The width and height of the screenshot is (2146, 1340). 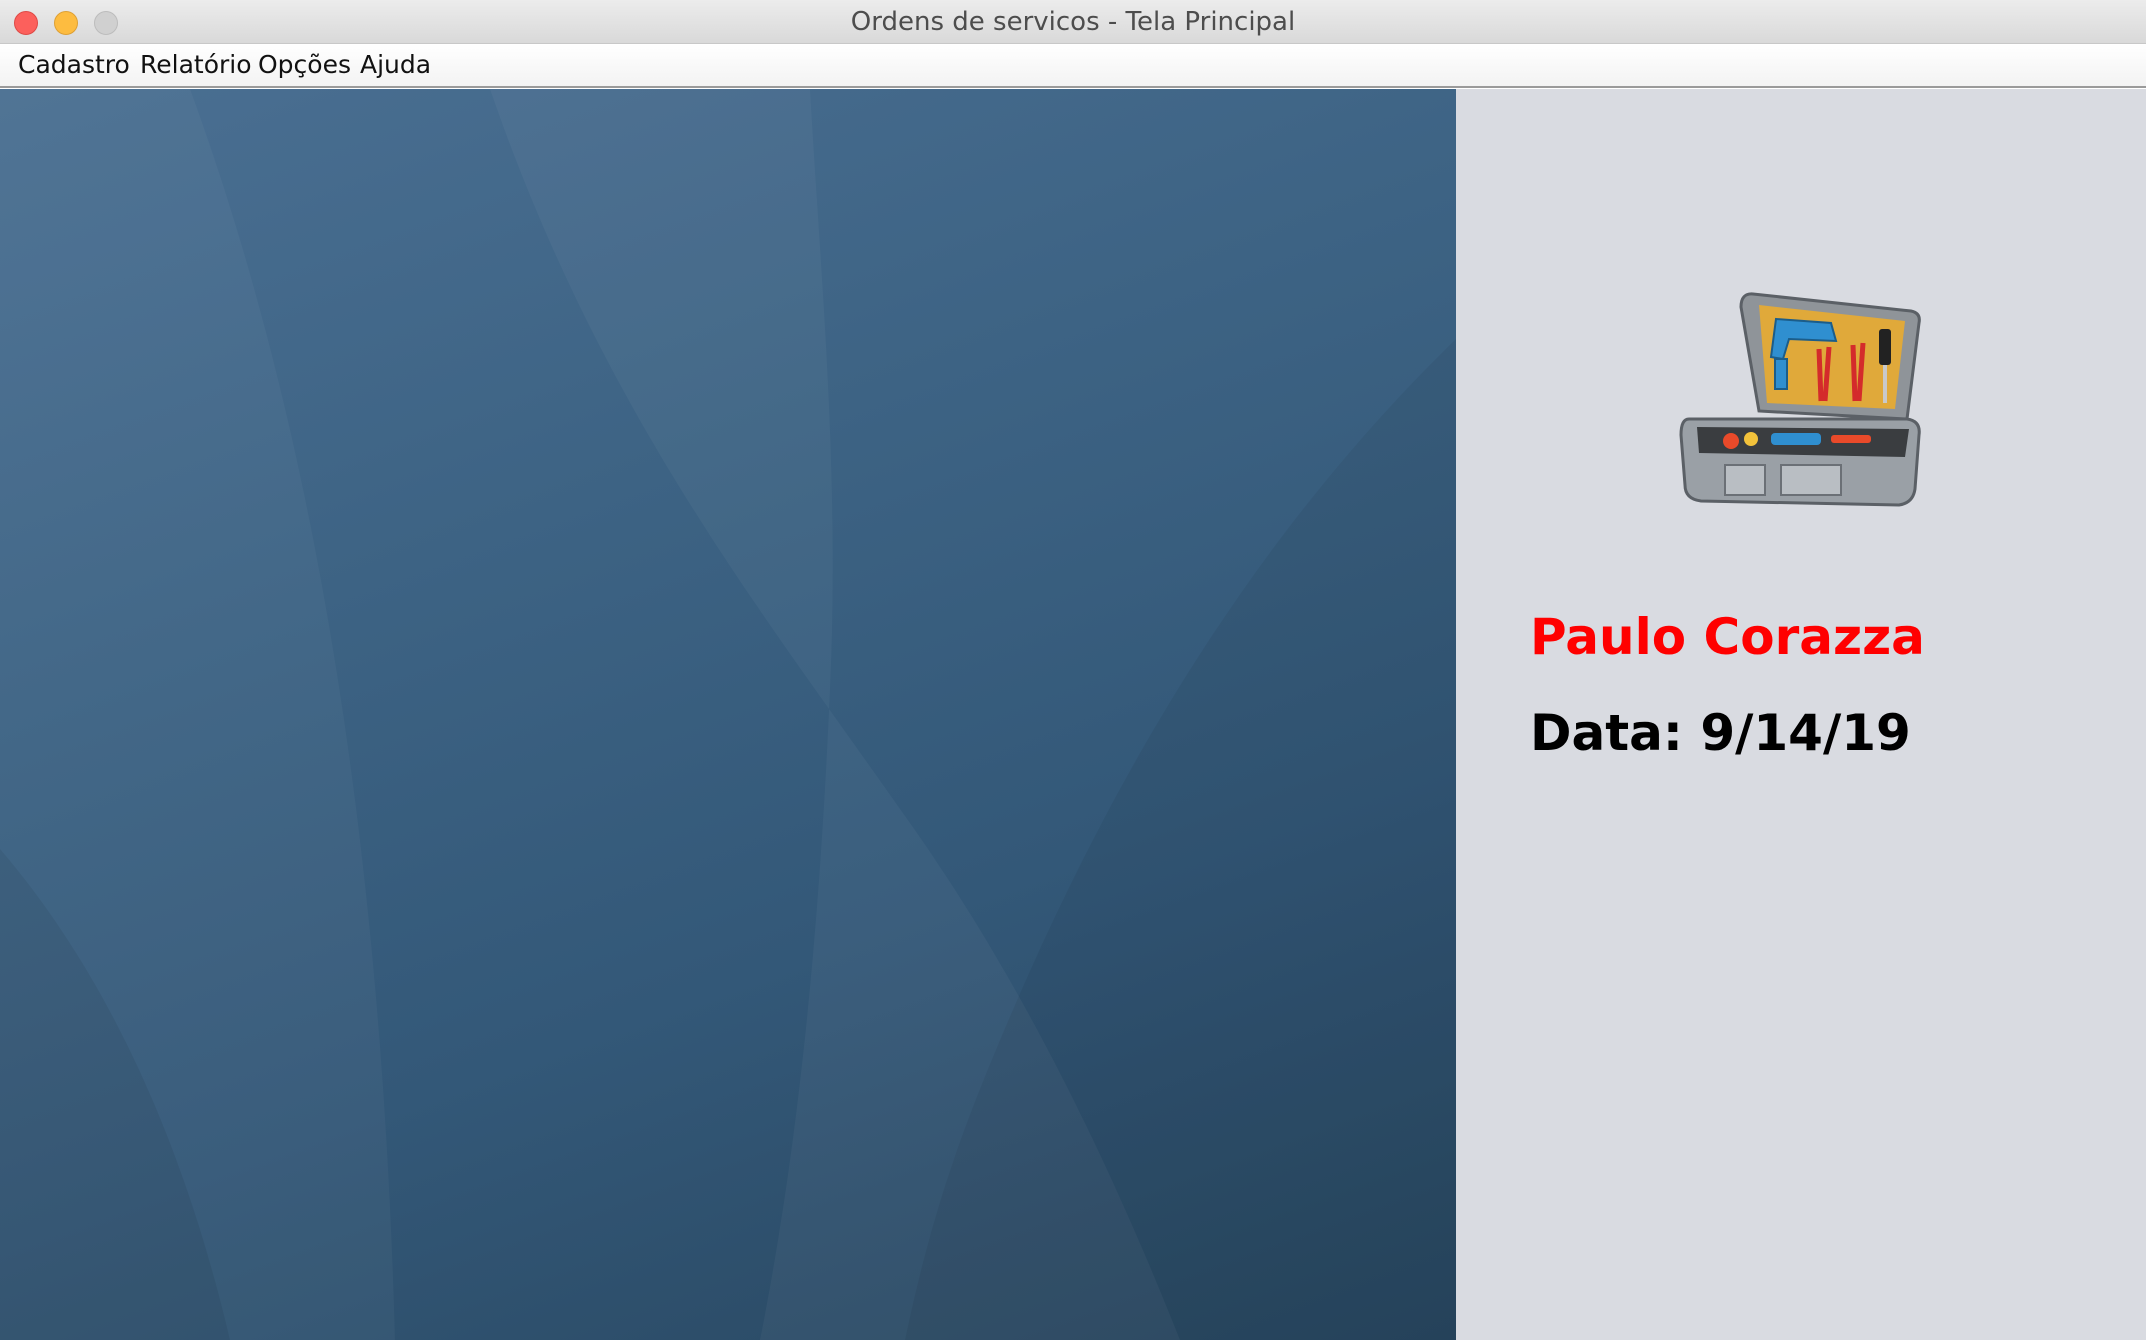 I want to click on date-label: Data:, so click(x=1606, y=733).